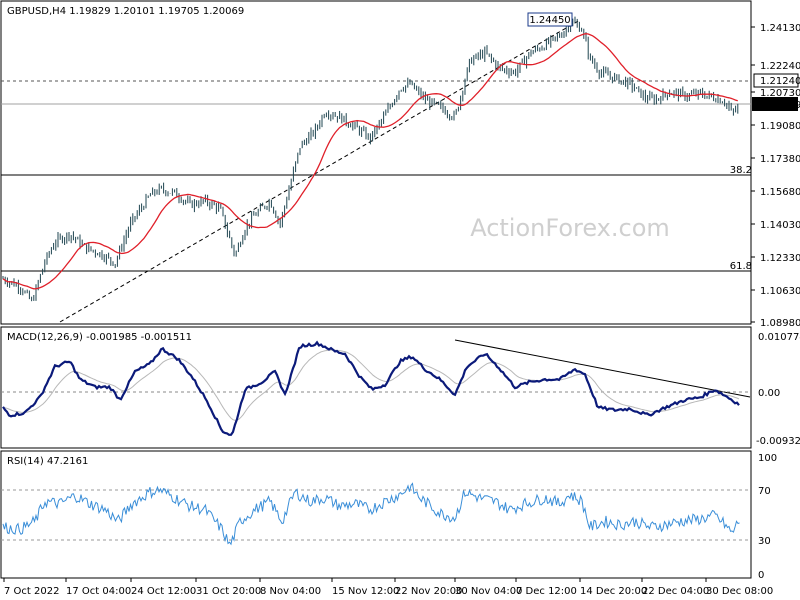  I want to click on time-tick-label: 14 Dec 20:00, so click(613, 591).